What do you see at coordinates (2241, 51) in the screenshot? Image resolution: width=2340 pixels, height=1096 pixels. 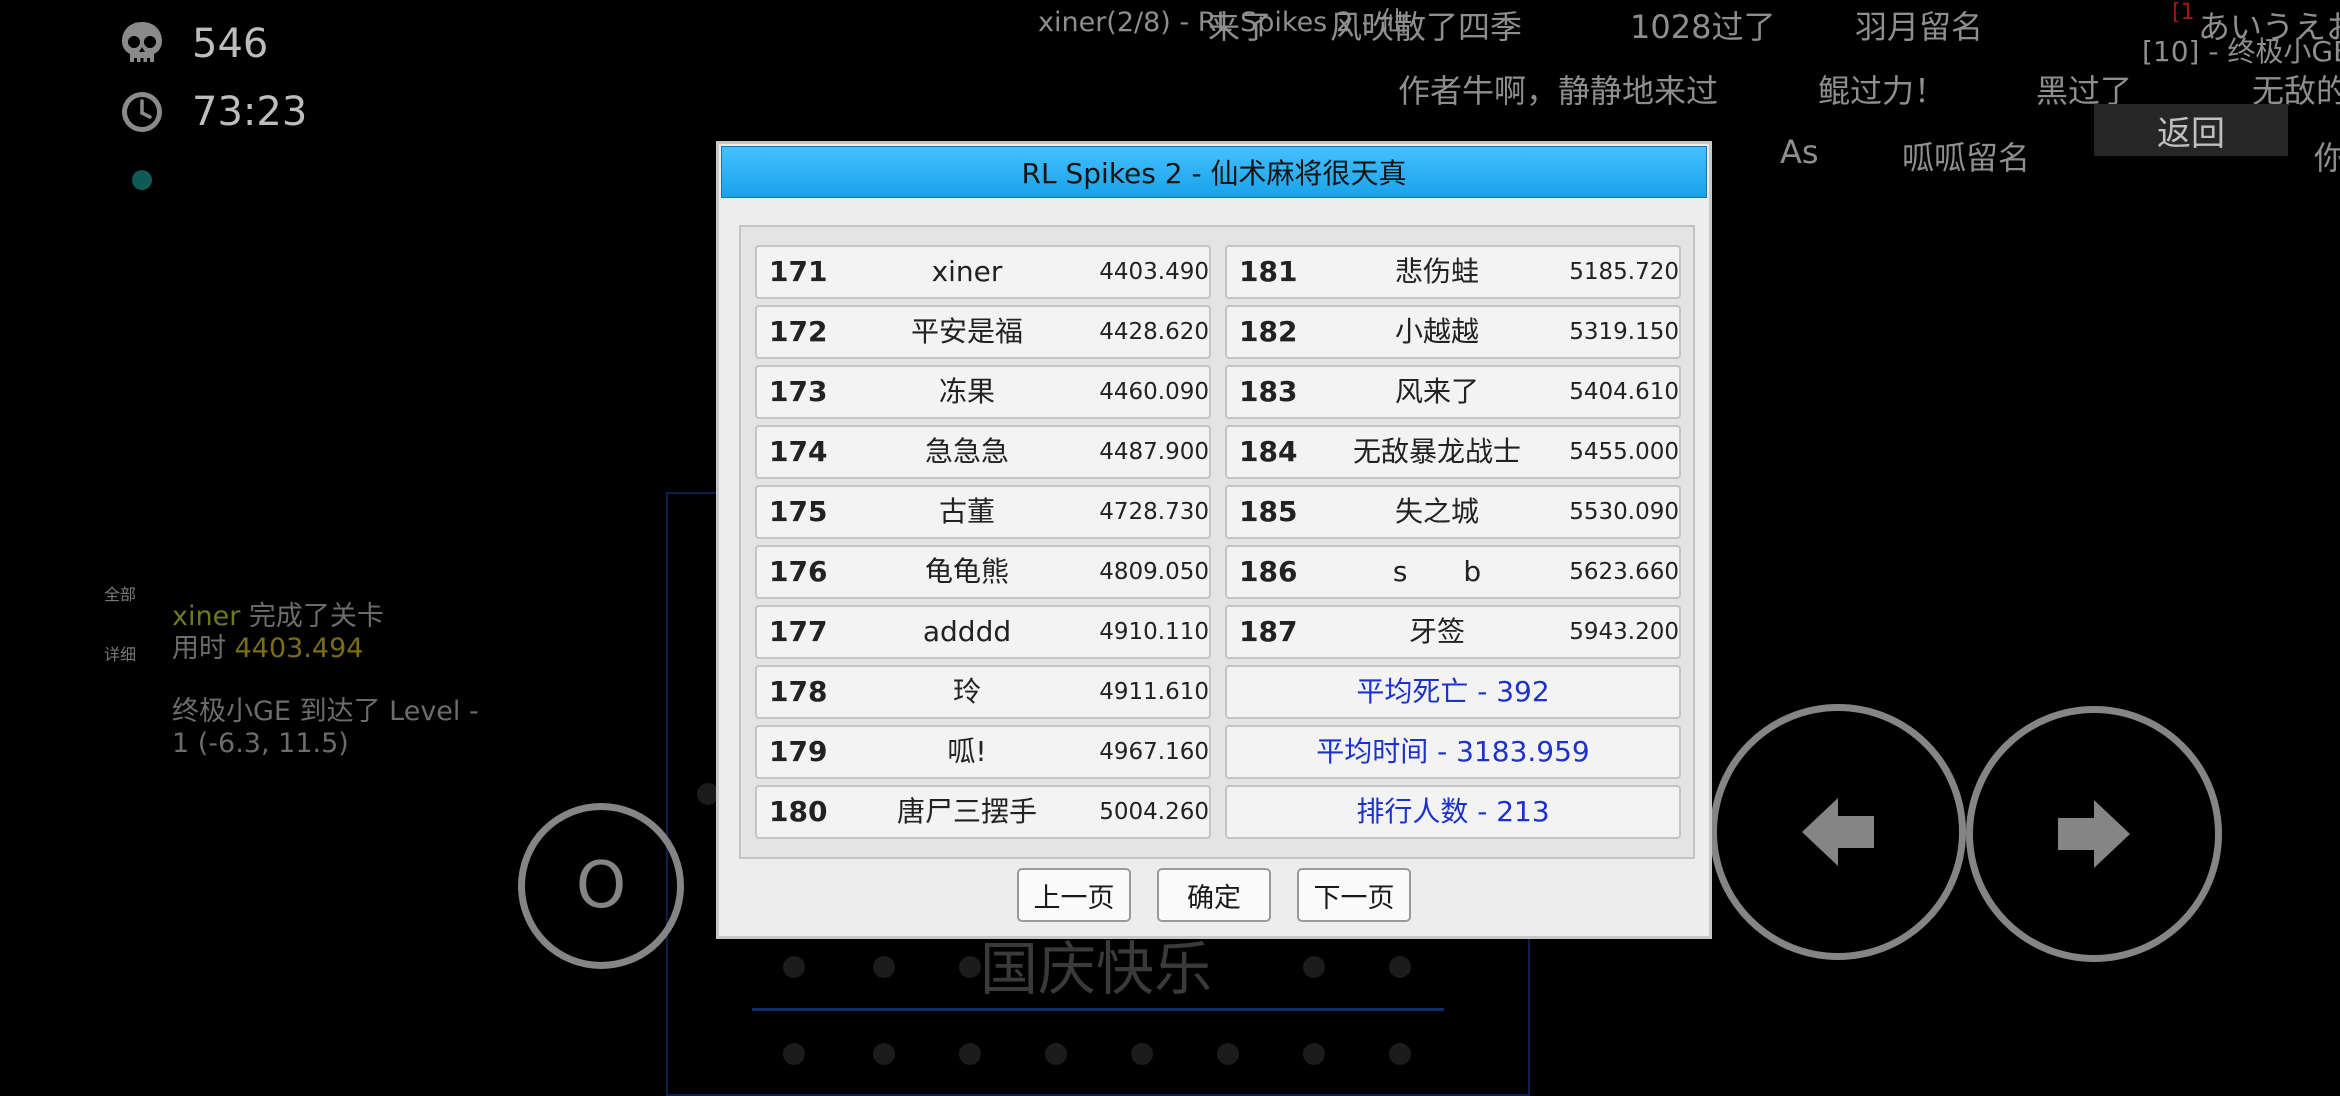 I see `danmaku-comment: [10] - 终极小GE` at bounding box center [2241, 51].